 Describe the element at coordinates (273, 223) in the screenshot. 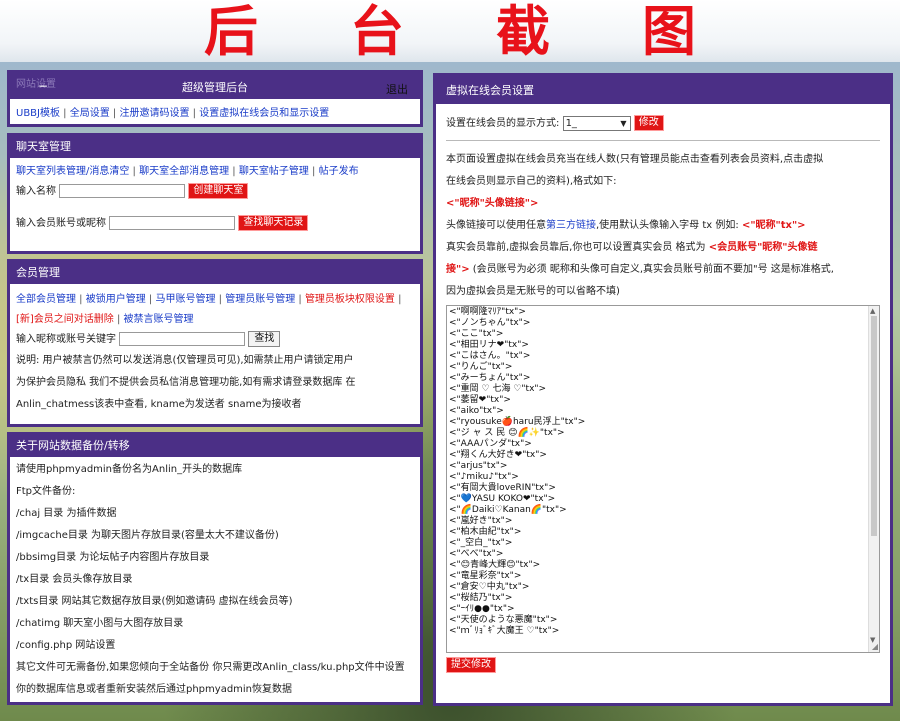

I see `find-chat-records-button: 查找聊天记录` at that location.